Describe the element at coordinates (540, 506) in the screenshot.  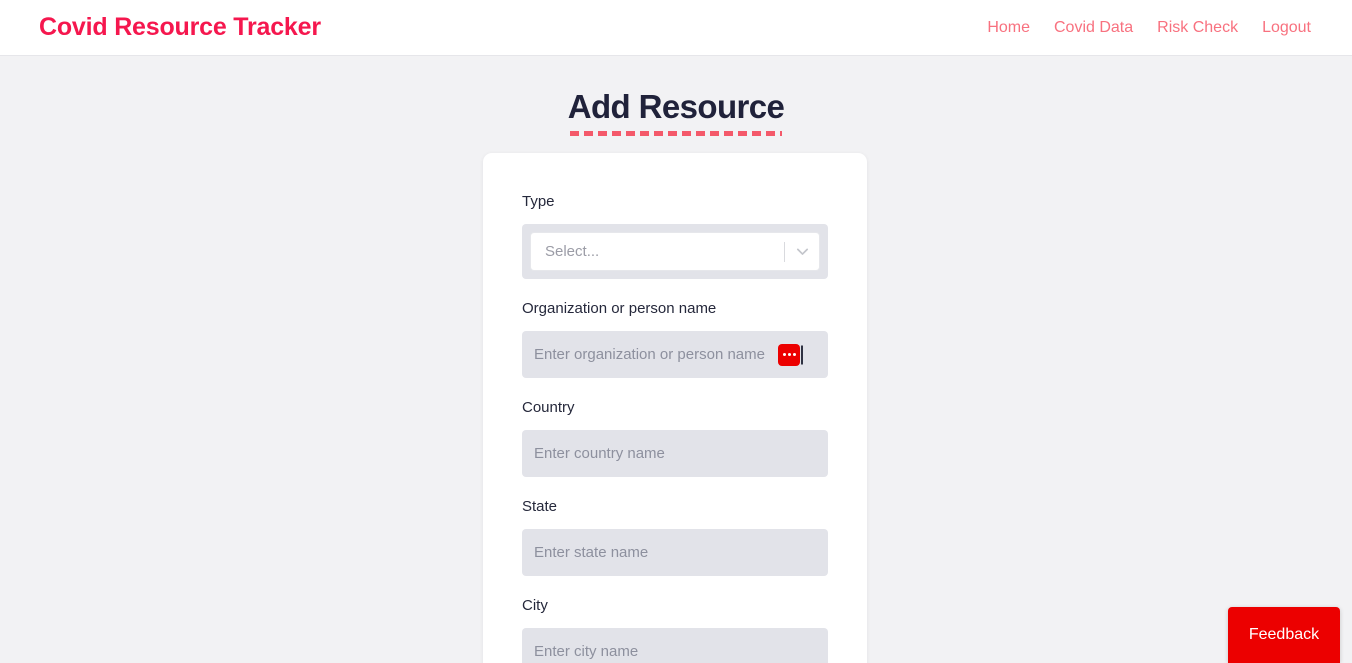
I see `label-state: State` at that location.